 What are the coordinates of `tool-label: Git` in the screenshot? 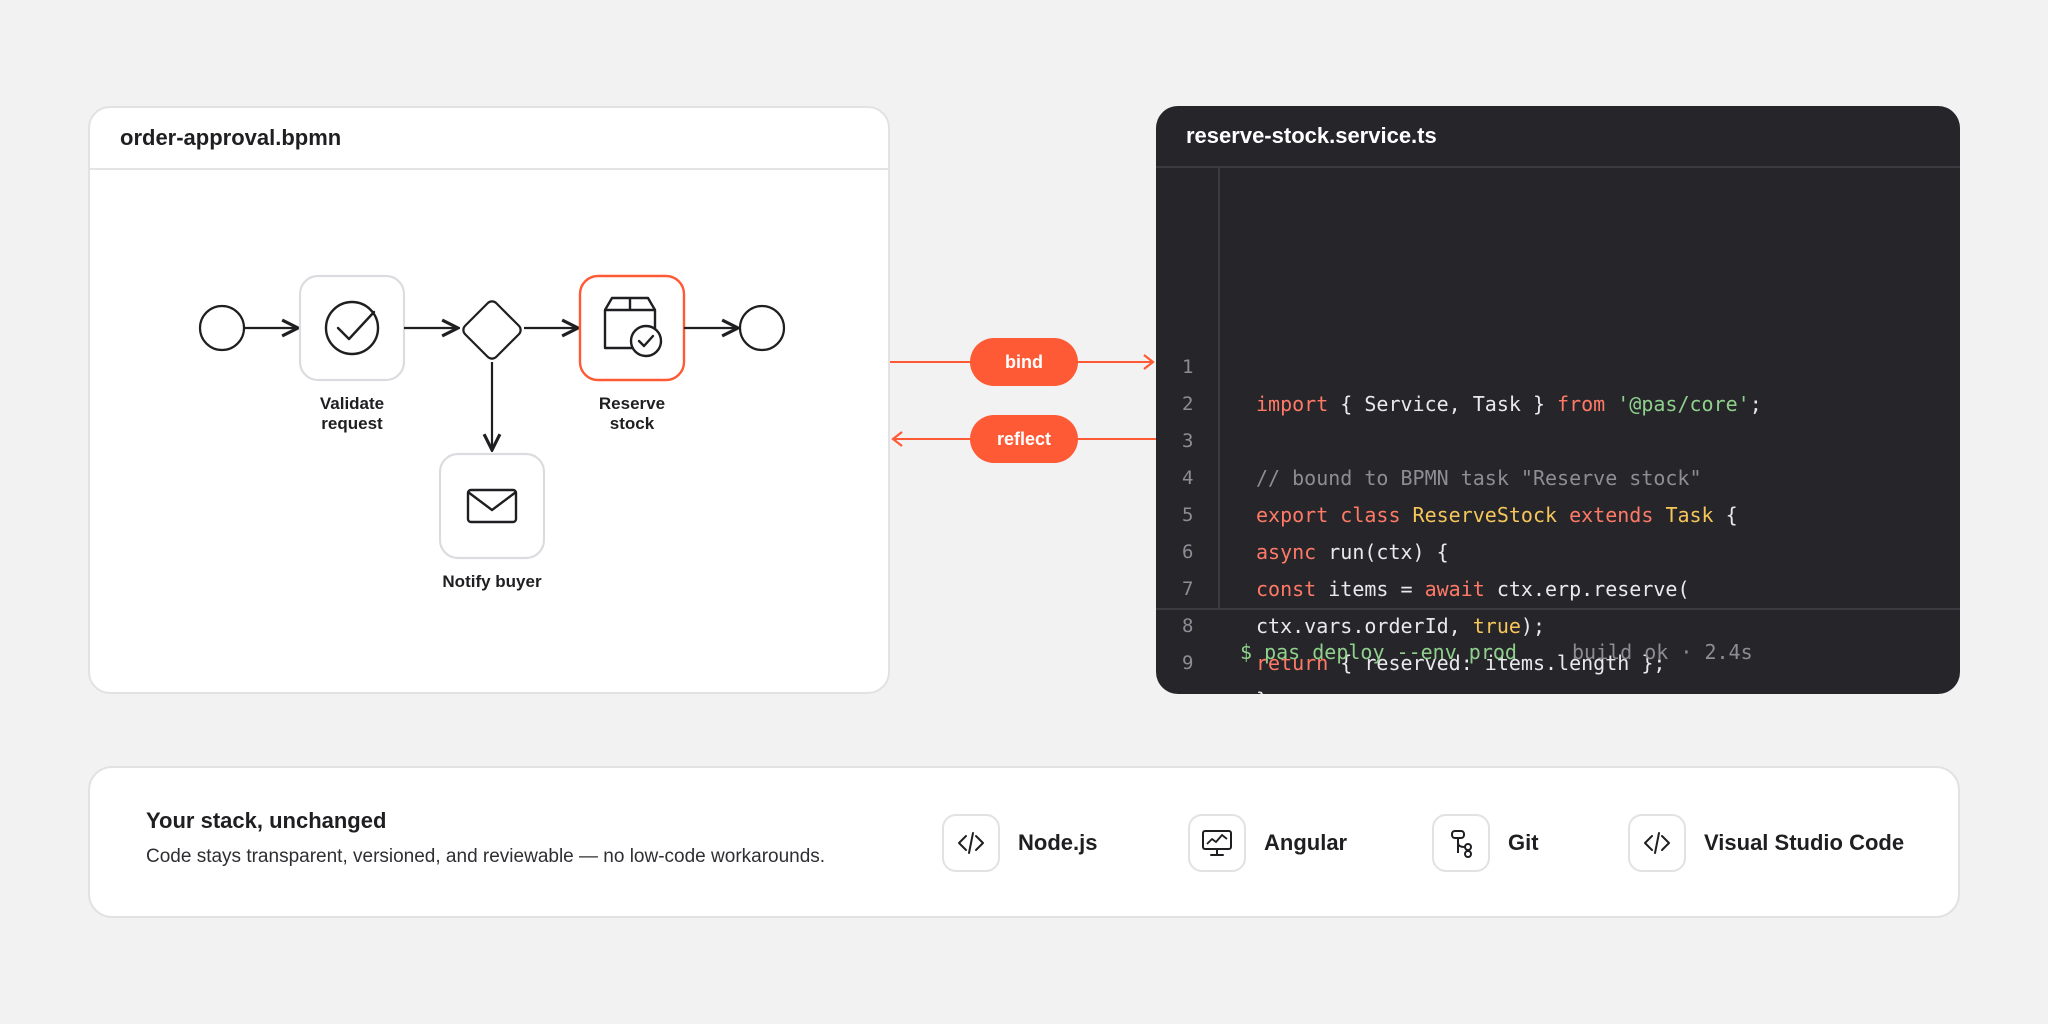 It's located at (1523, 842).